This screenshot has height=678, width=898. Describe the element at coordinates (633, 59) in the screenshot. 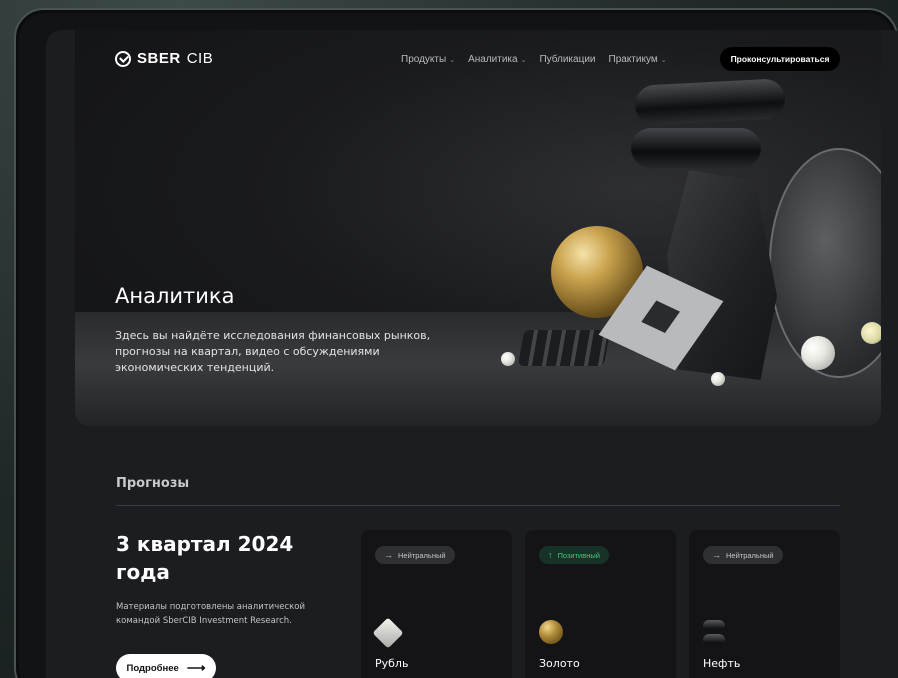

I see `menu-item-label: Практикум` at that location.